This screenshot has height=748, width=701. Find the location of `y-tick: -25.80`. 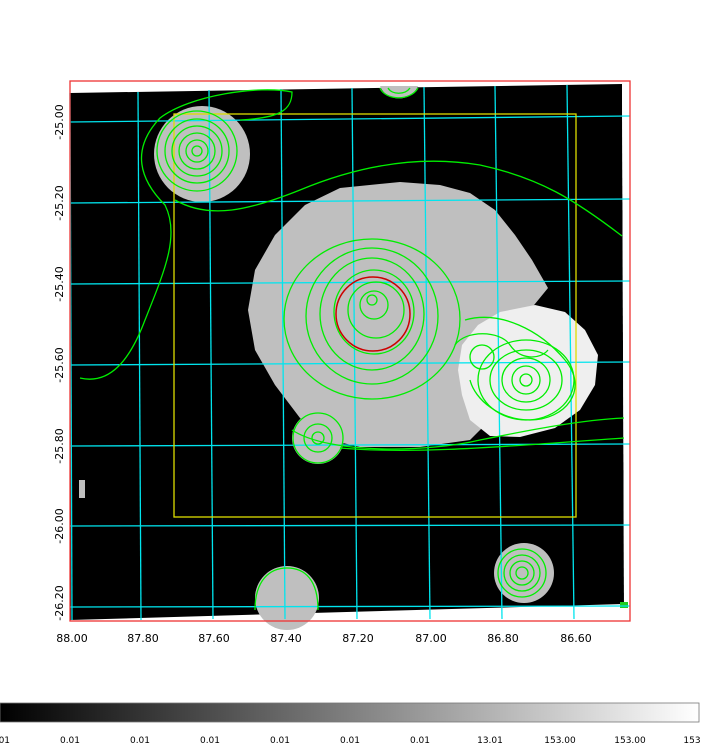

y-tick: -25.80 is located at coordinates (59, 445).